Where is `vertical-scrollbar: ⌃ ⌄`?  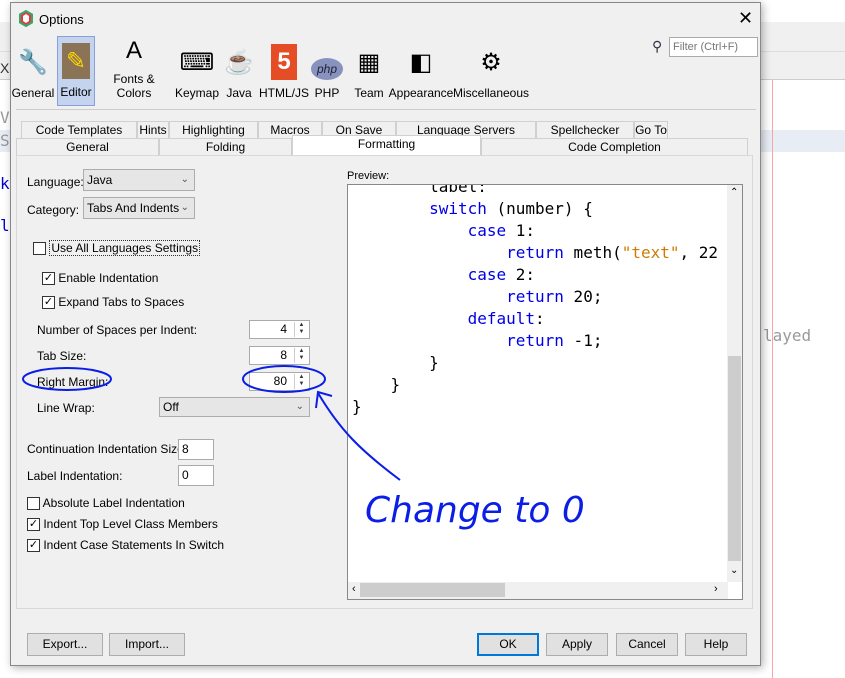
vertical-scrollbar: ⌃ ⌄ is located at coordinates (734, 383).